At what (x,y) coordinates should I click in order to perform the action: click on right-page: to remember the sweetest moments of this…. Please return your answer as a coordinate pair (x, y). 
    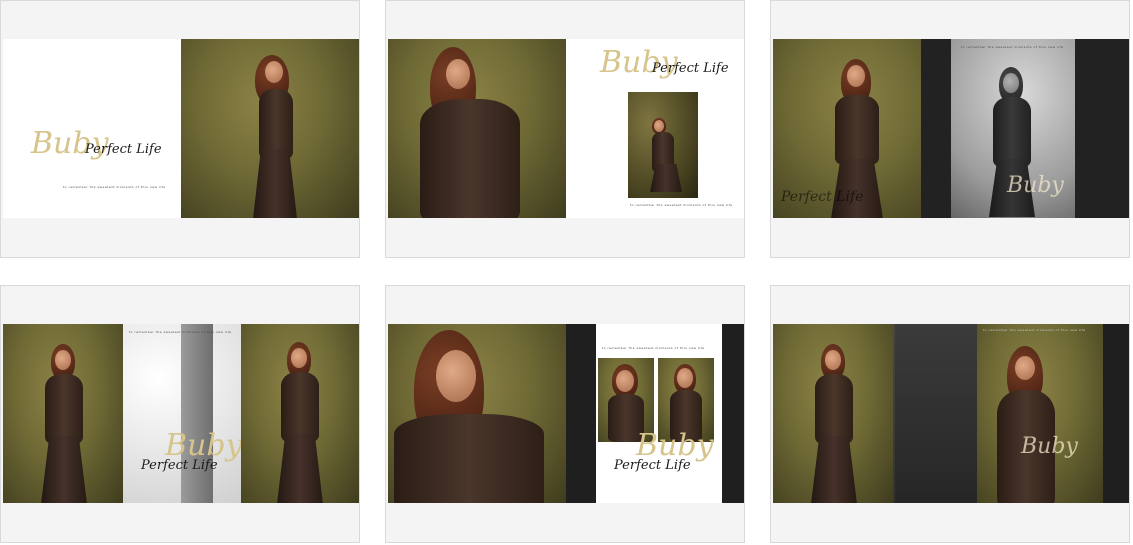
    Looking at the image, I should click on (659, 413).